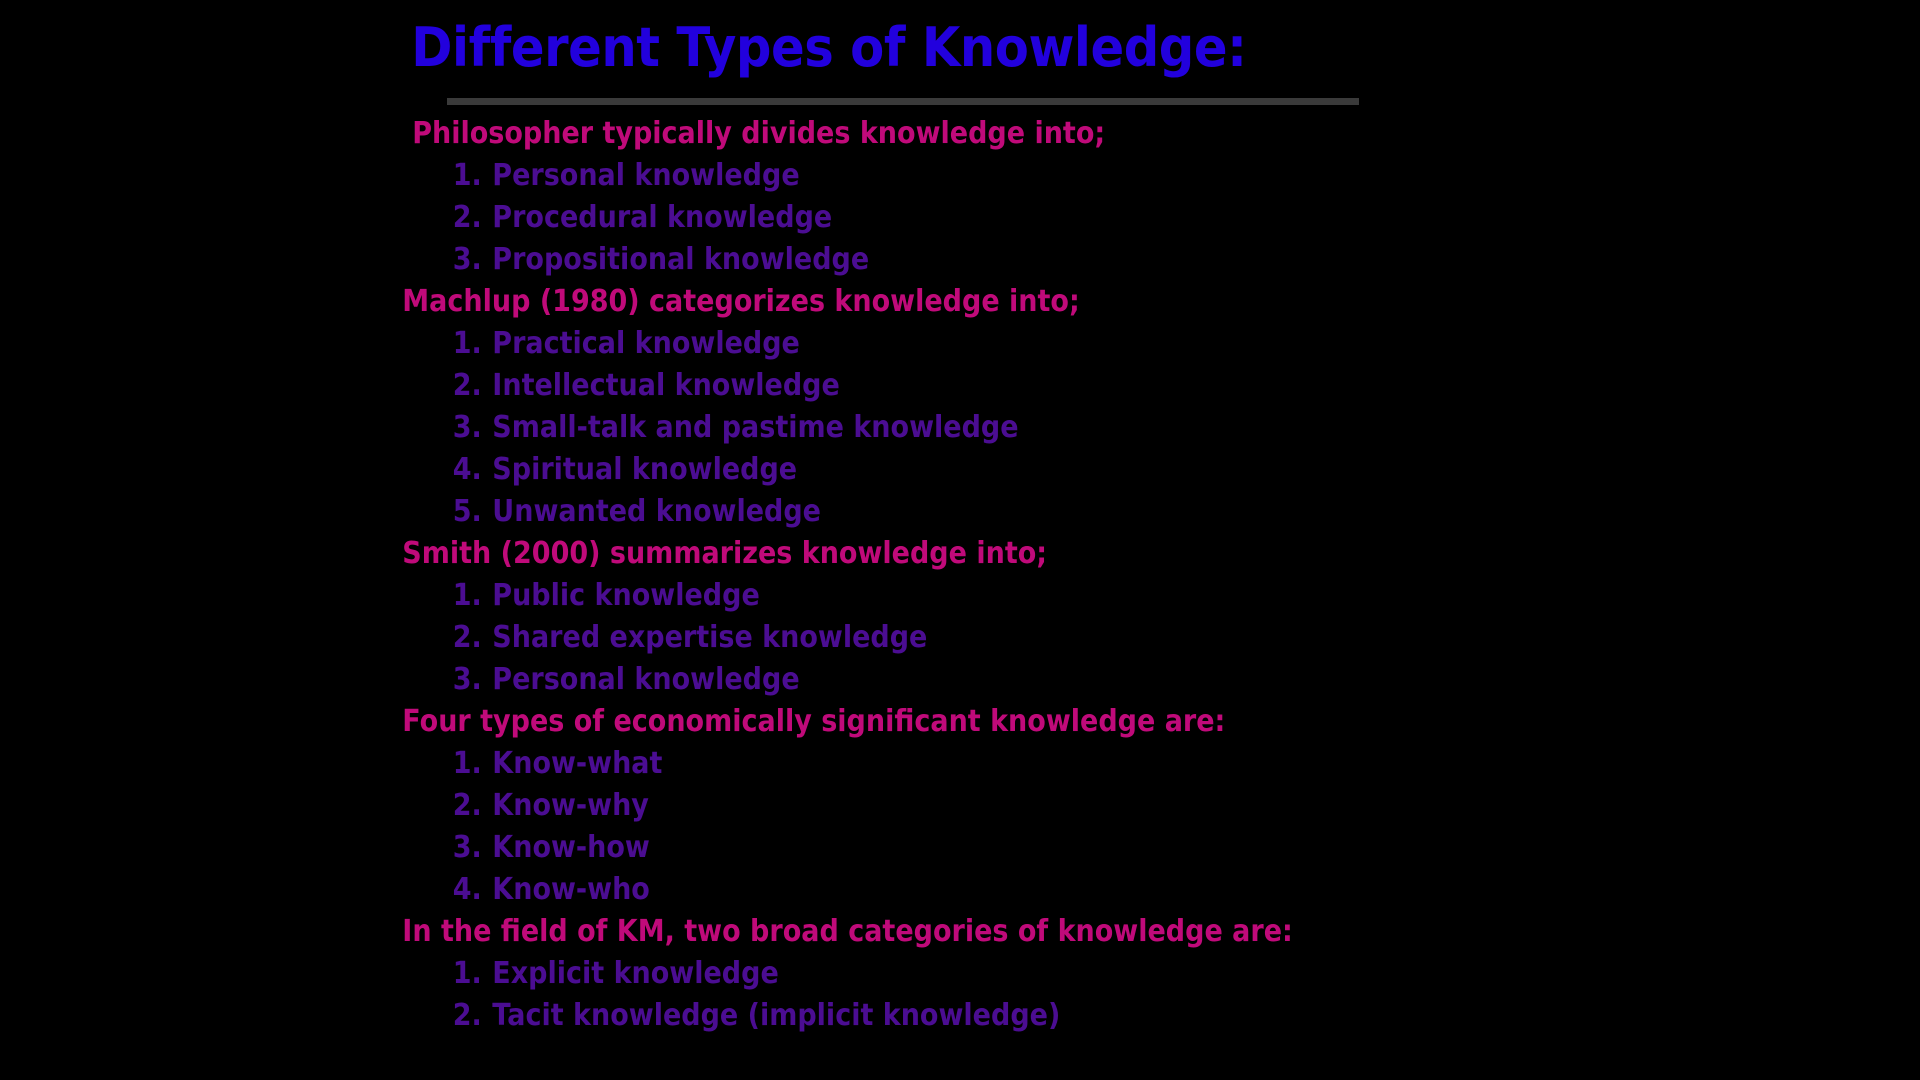 The height and width of the screenshot is (1080, 1920). What do you see at coordinates (571, 847) in the screenshot?
I see `list-item-label: Know-how` at bounding box center [571, 847].